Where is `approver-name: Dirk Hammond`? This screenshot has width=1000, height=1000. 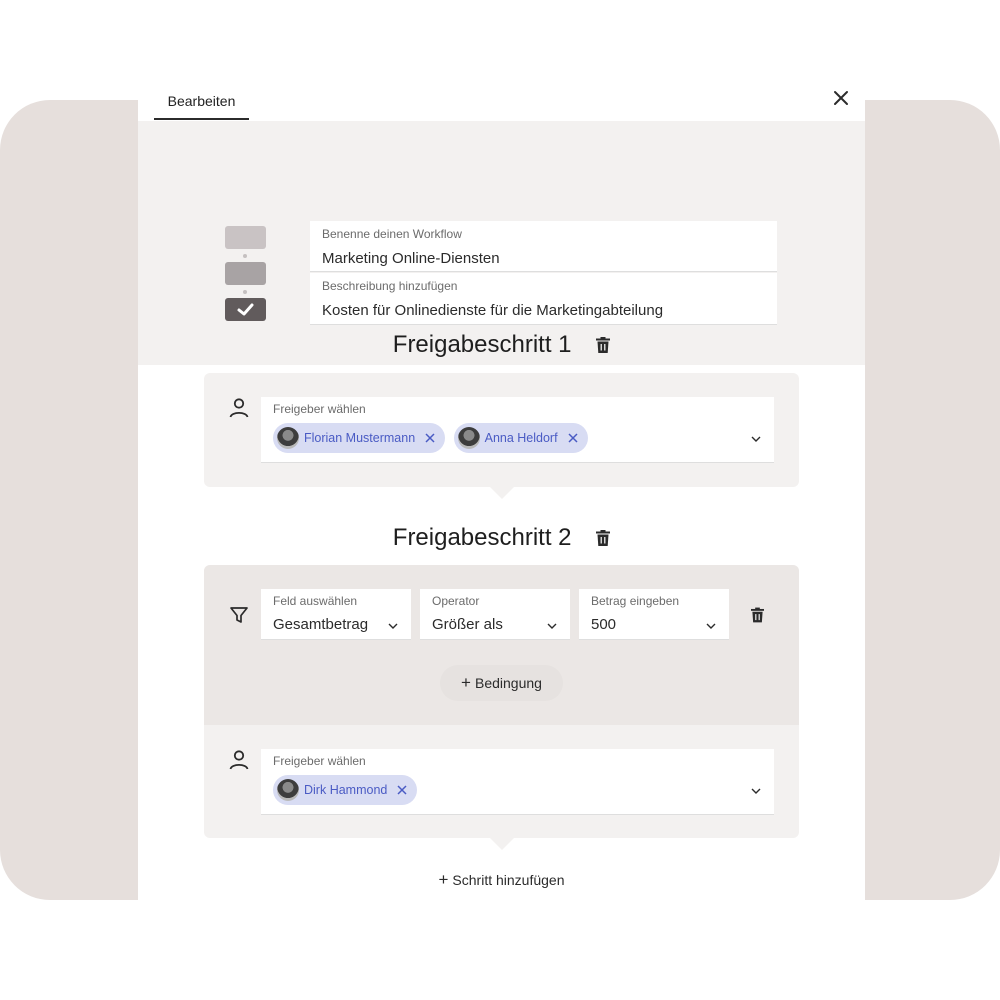 approver-name: Dirk Hammond is located at coordinates (346, 790).